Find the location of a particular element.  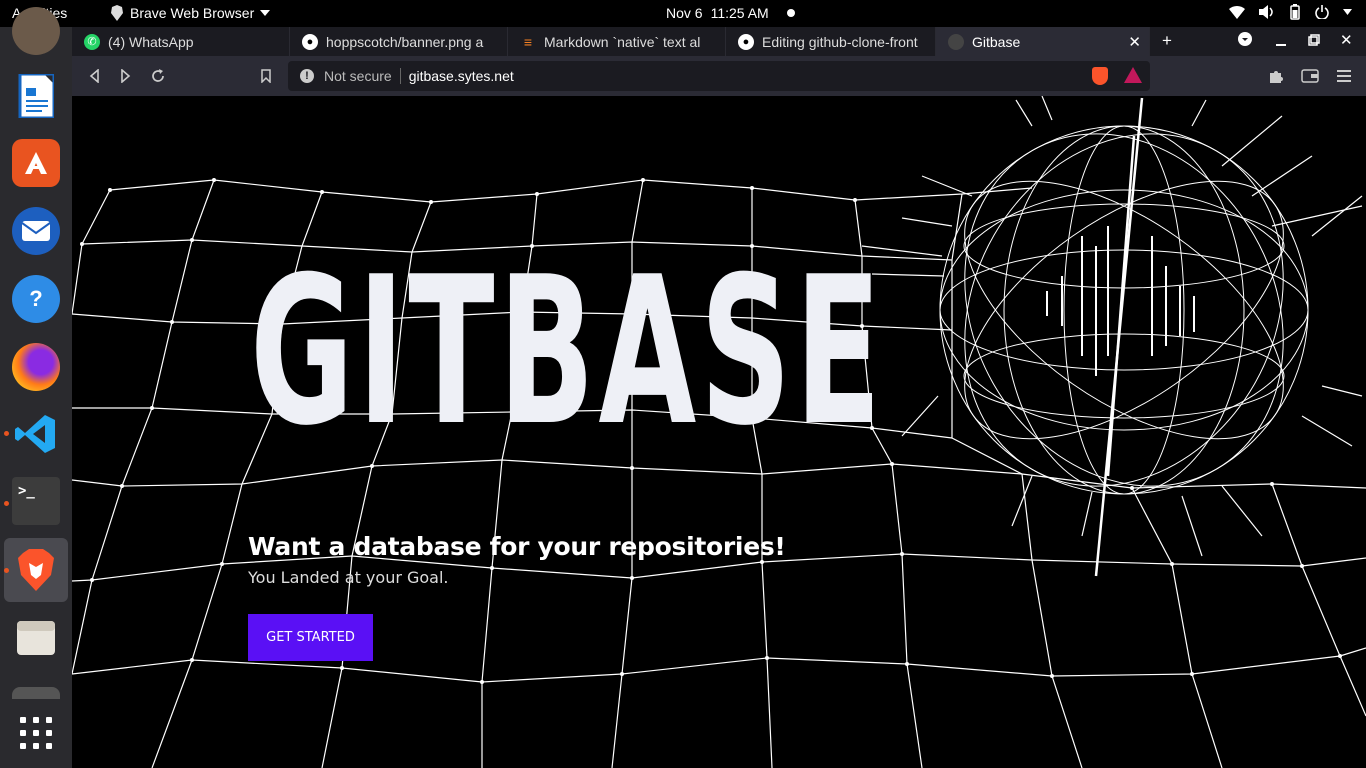

maximize-button is located at coordinates (1314, 41).